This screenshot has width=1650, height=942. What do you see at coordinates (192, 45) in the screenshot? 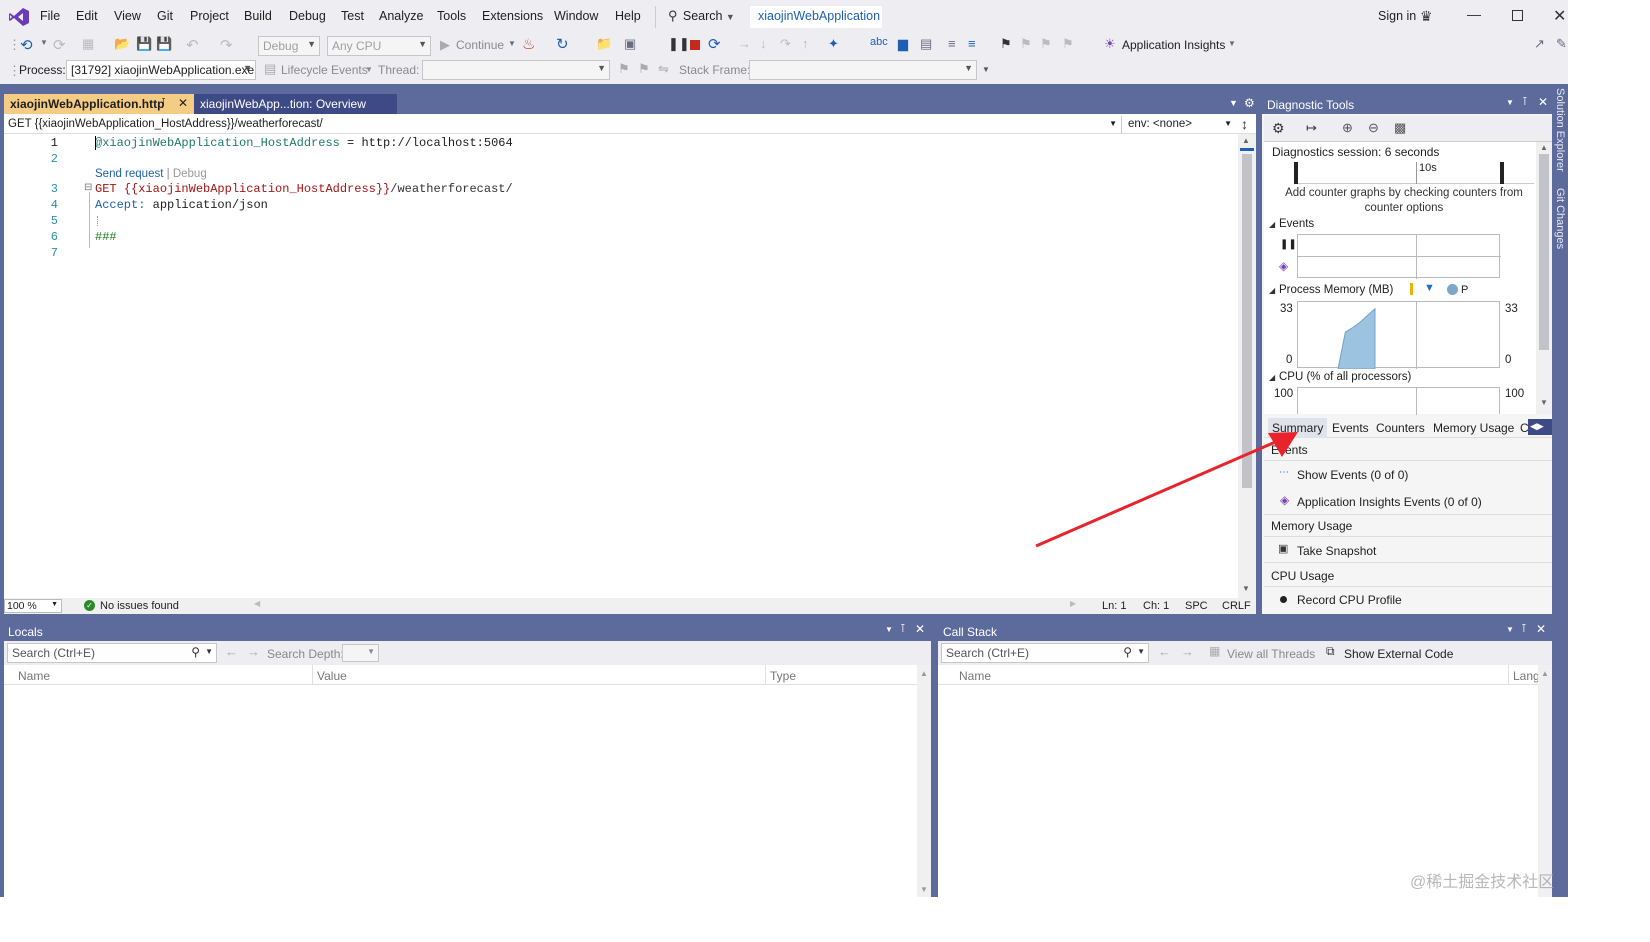
I see `undo-icon: ↶` at bounding box center [192, 45].